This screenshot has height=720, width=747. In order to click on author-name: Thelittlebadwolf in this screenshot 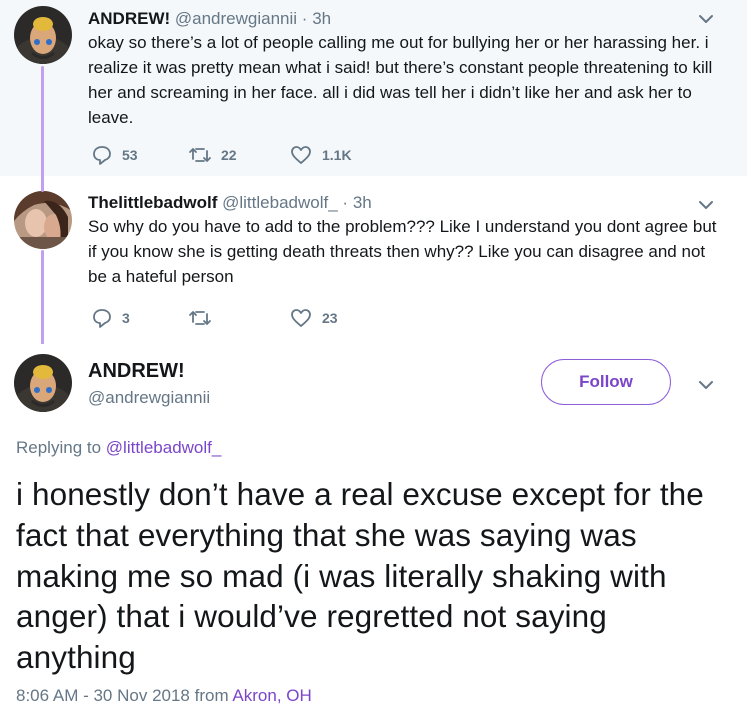, I will do `click(152, 202)`.